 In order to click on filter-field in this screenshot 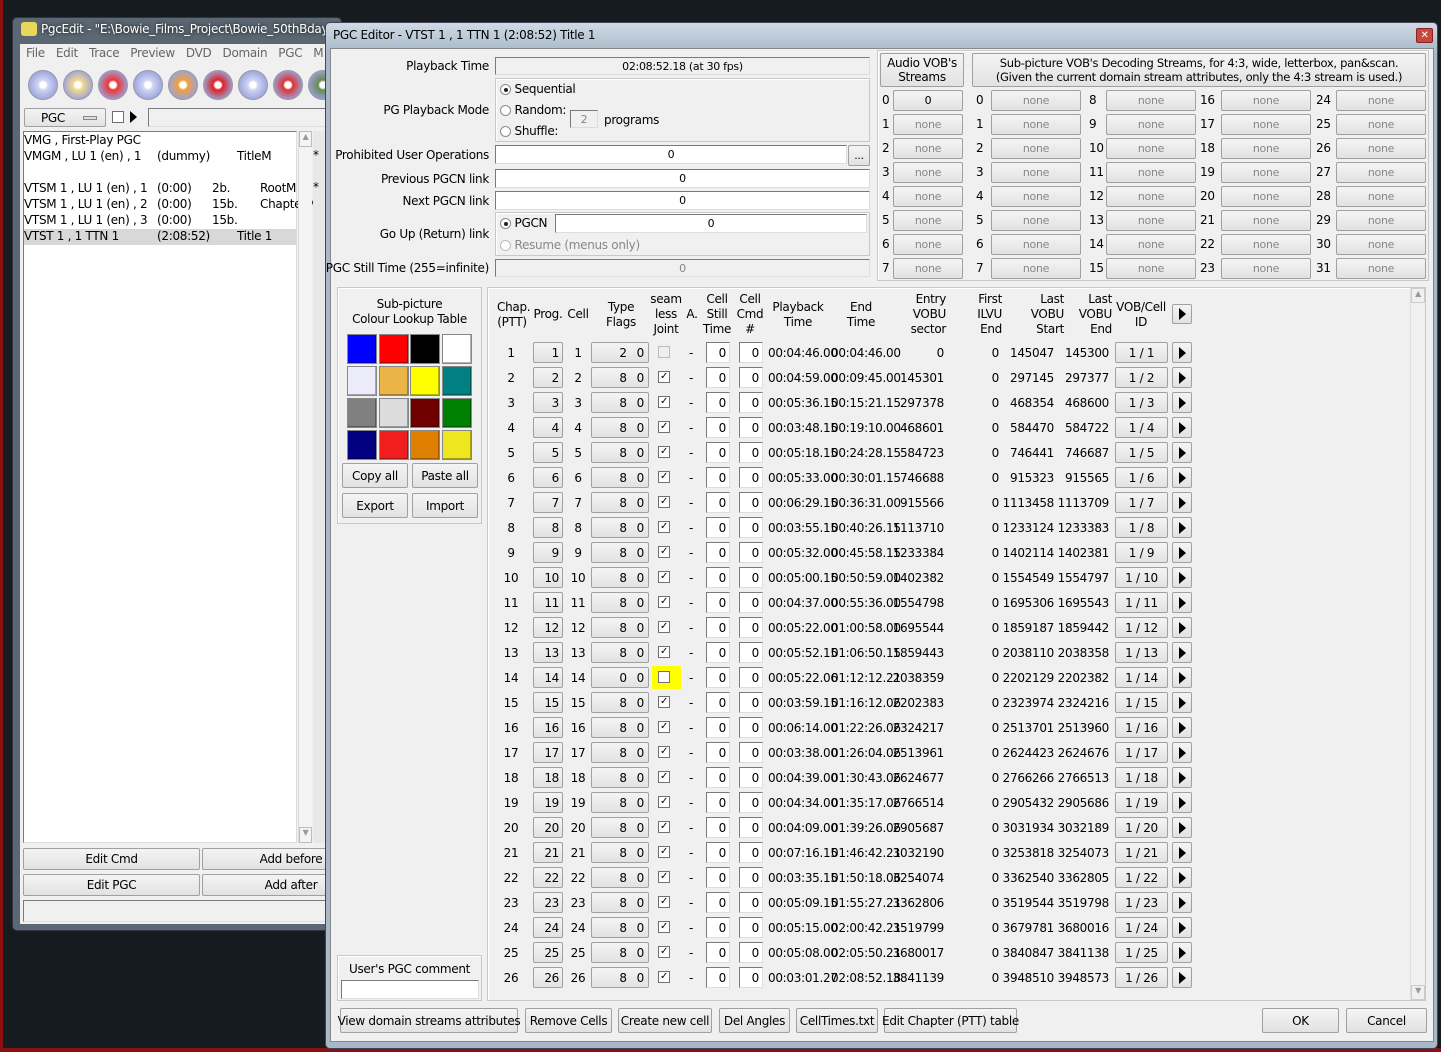, I will do `click(238, 117)`.